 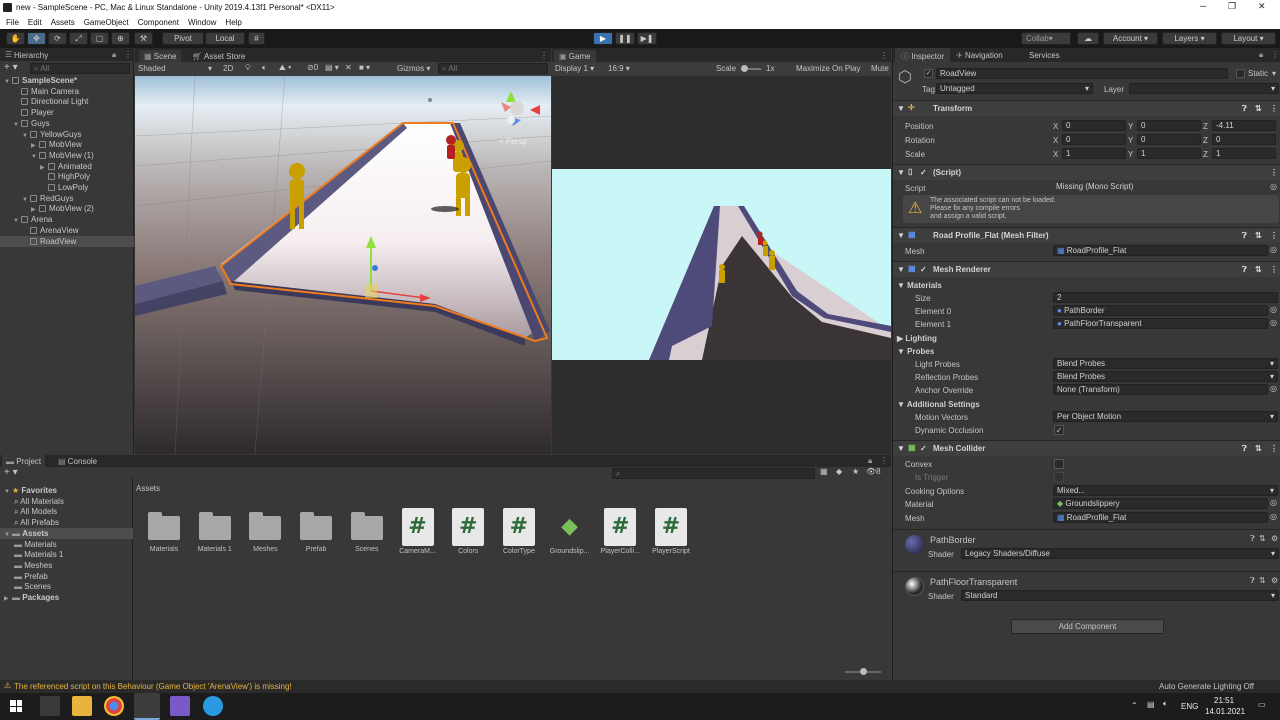 I want to click on tab-asset-store: 🛒︎ Asset Store, so click(x=218, y=56).